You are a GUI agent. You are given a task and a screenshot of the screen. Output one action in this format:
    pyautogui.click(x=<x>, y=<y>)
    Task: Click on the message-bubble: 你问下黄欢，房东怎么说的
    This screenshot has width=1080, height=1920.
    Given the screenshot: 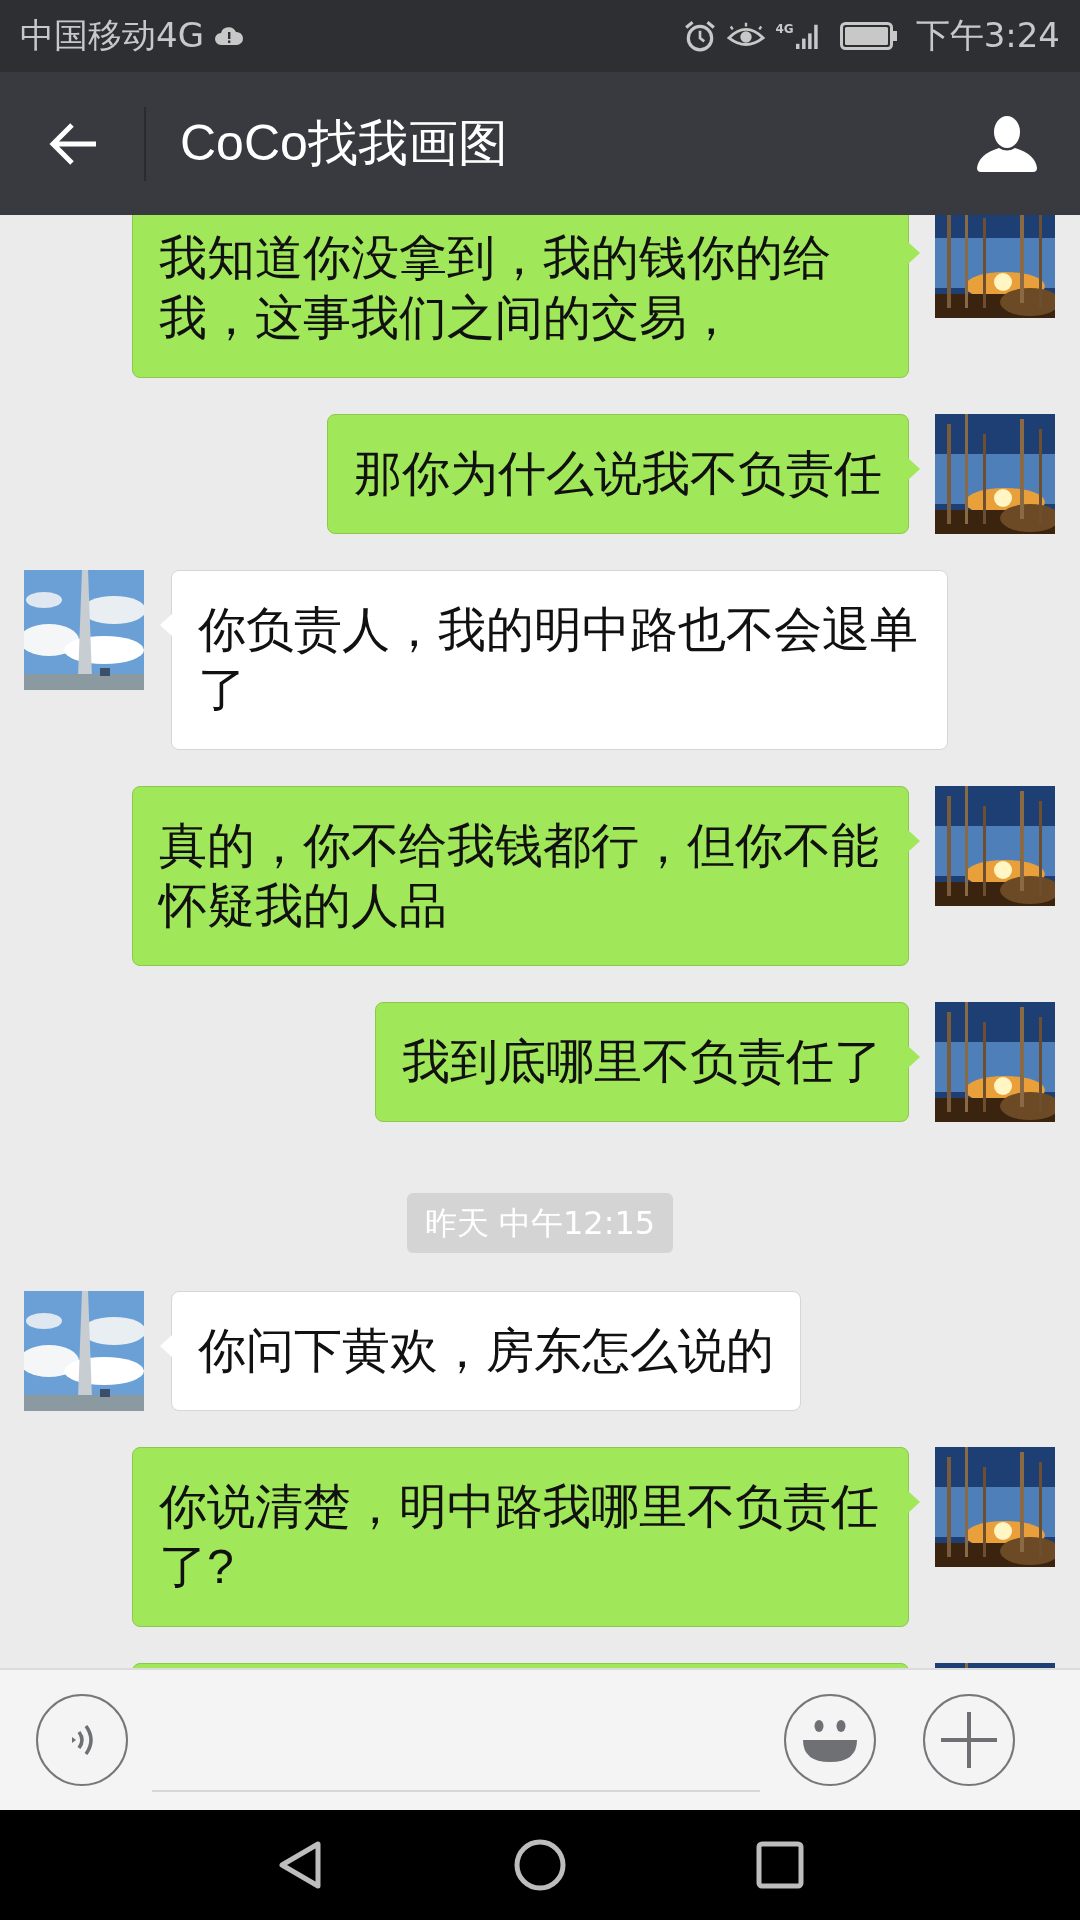 What is the action you would take?
    pyautogui.click(x=486, y=1351)
    